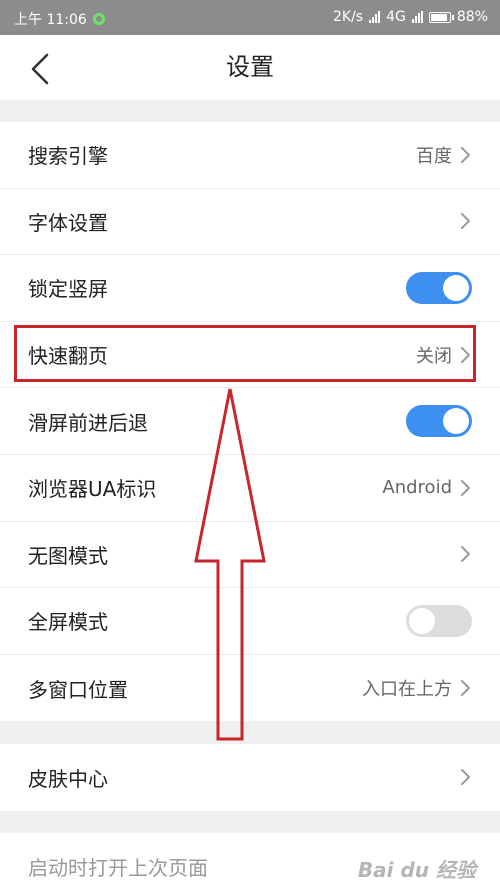 The width and height of the screenshot is (500, 889). I want to click on setting-label: 快速翻页, so click(68, 356).